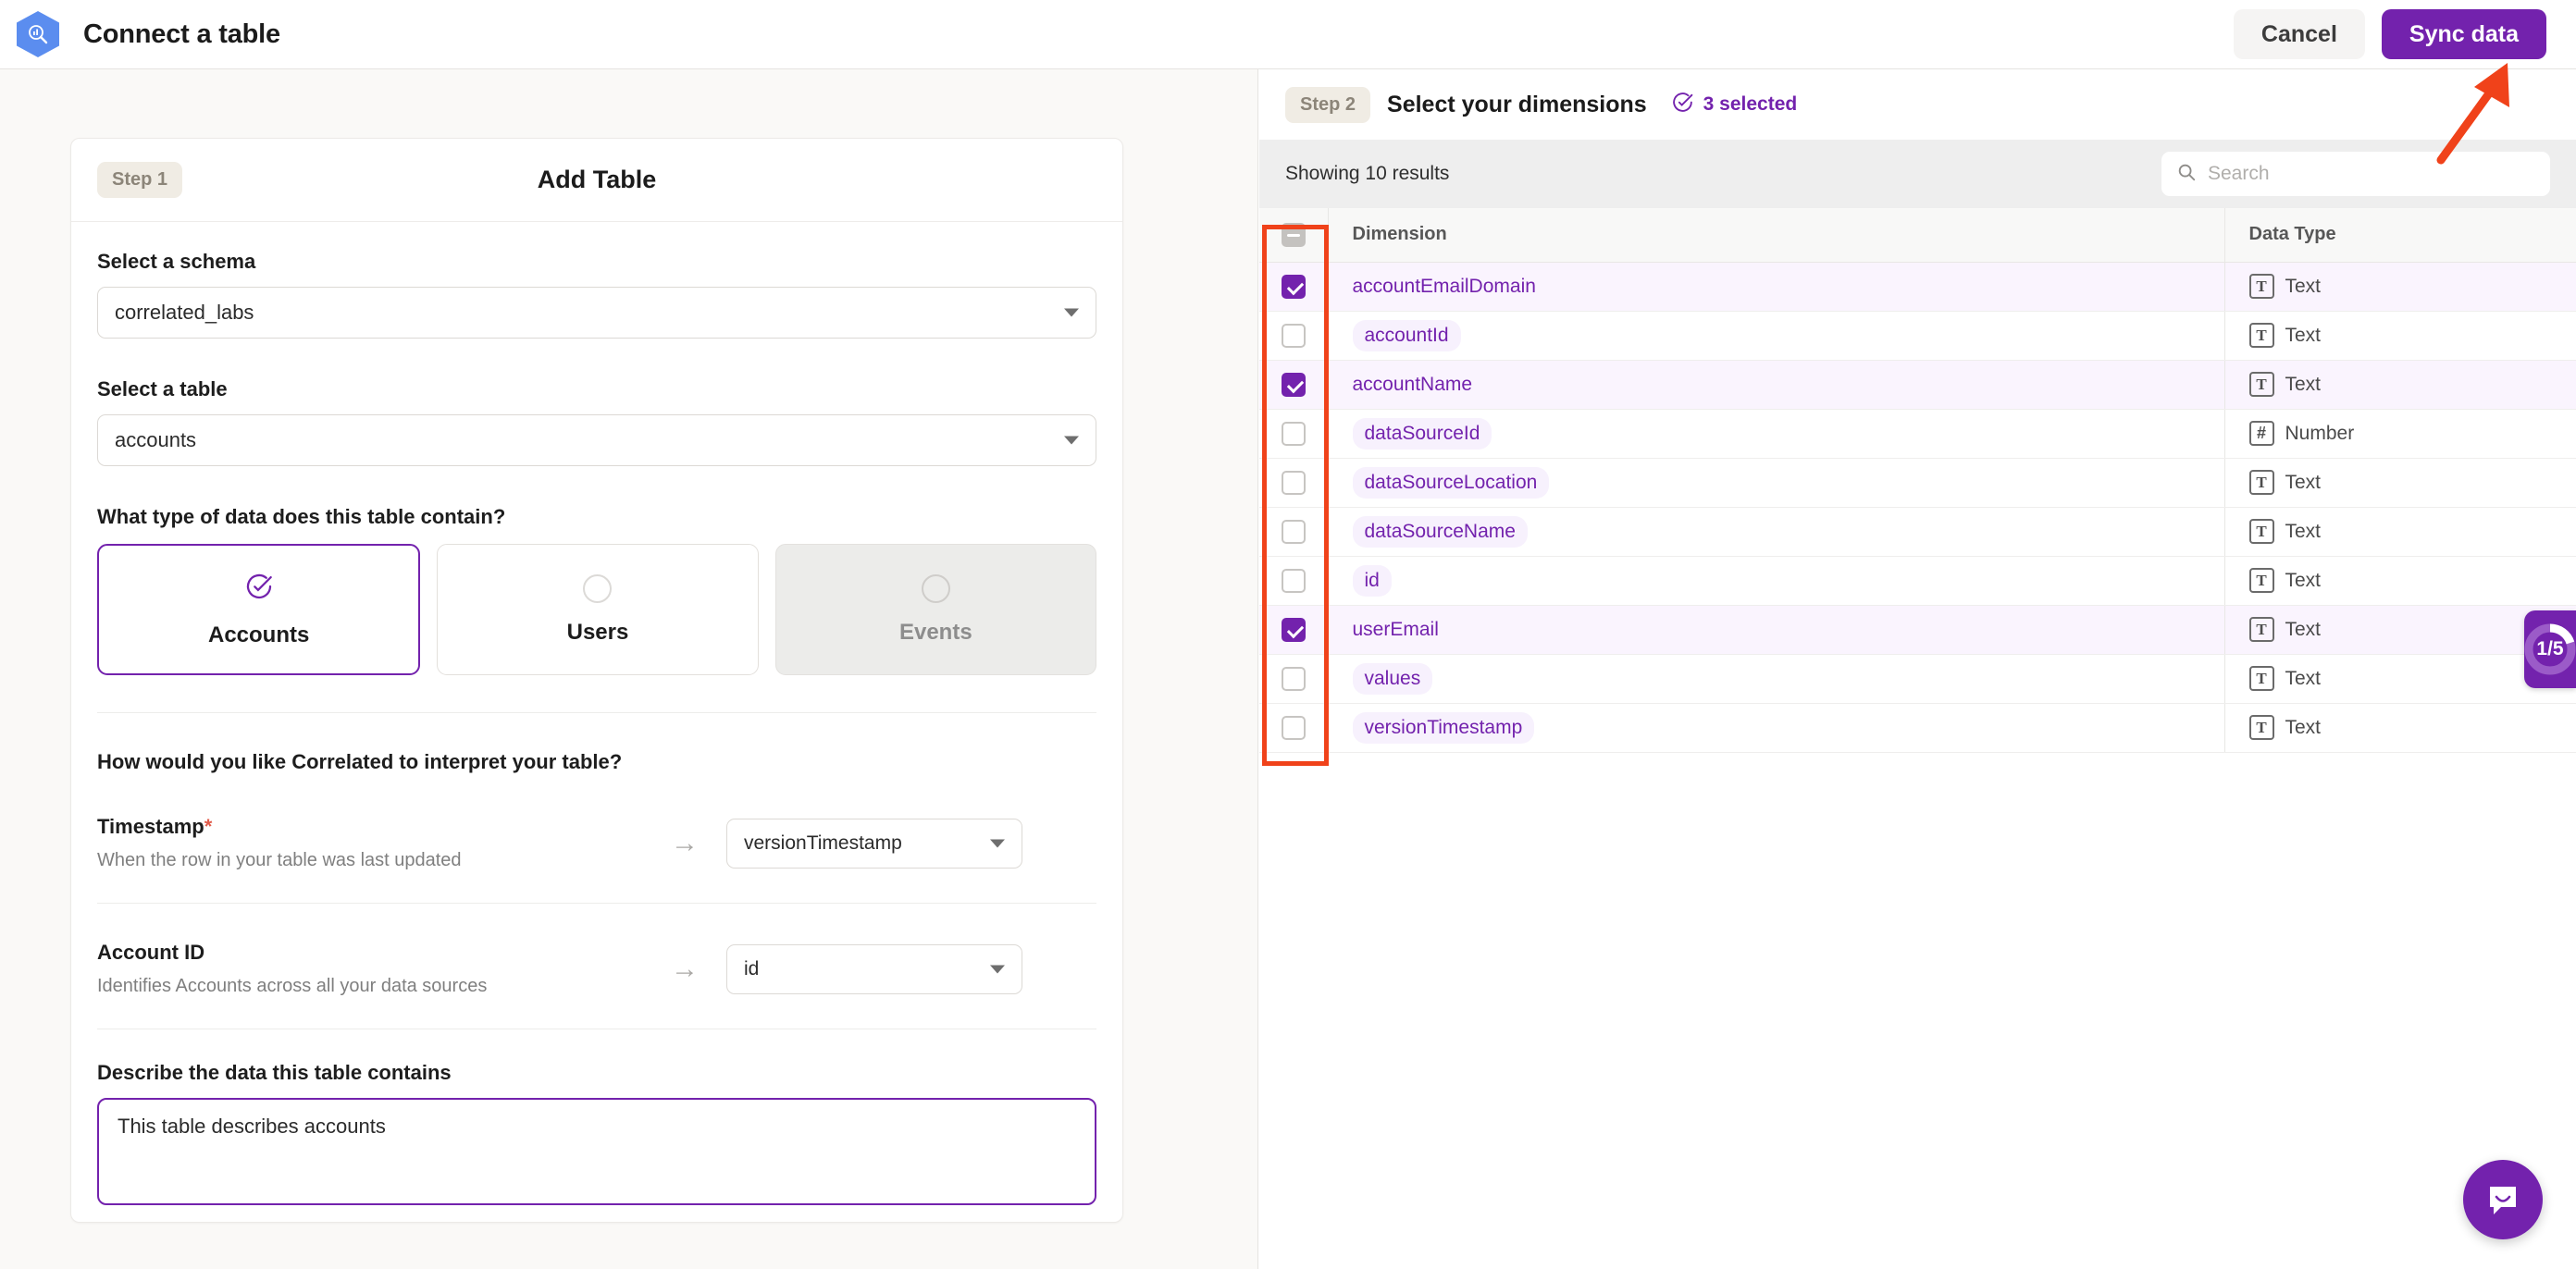 This screenshot has height=1269, width=2576. I want to click on dimension-cell: accountEmailDomain, so click(1775, 287).